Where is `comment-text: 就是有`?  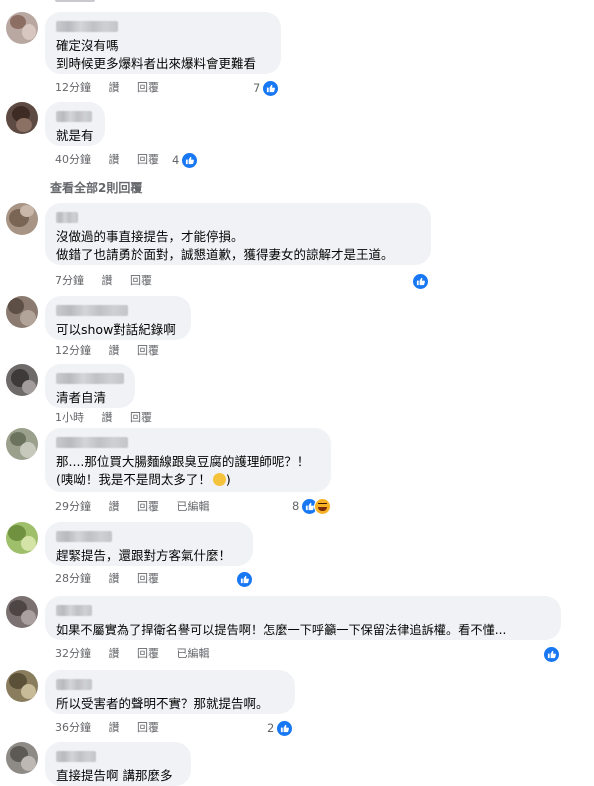
comment-text: 就是有 is located at coordinates (75, 135).